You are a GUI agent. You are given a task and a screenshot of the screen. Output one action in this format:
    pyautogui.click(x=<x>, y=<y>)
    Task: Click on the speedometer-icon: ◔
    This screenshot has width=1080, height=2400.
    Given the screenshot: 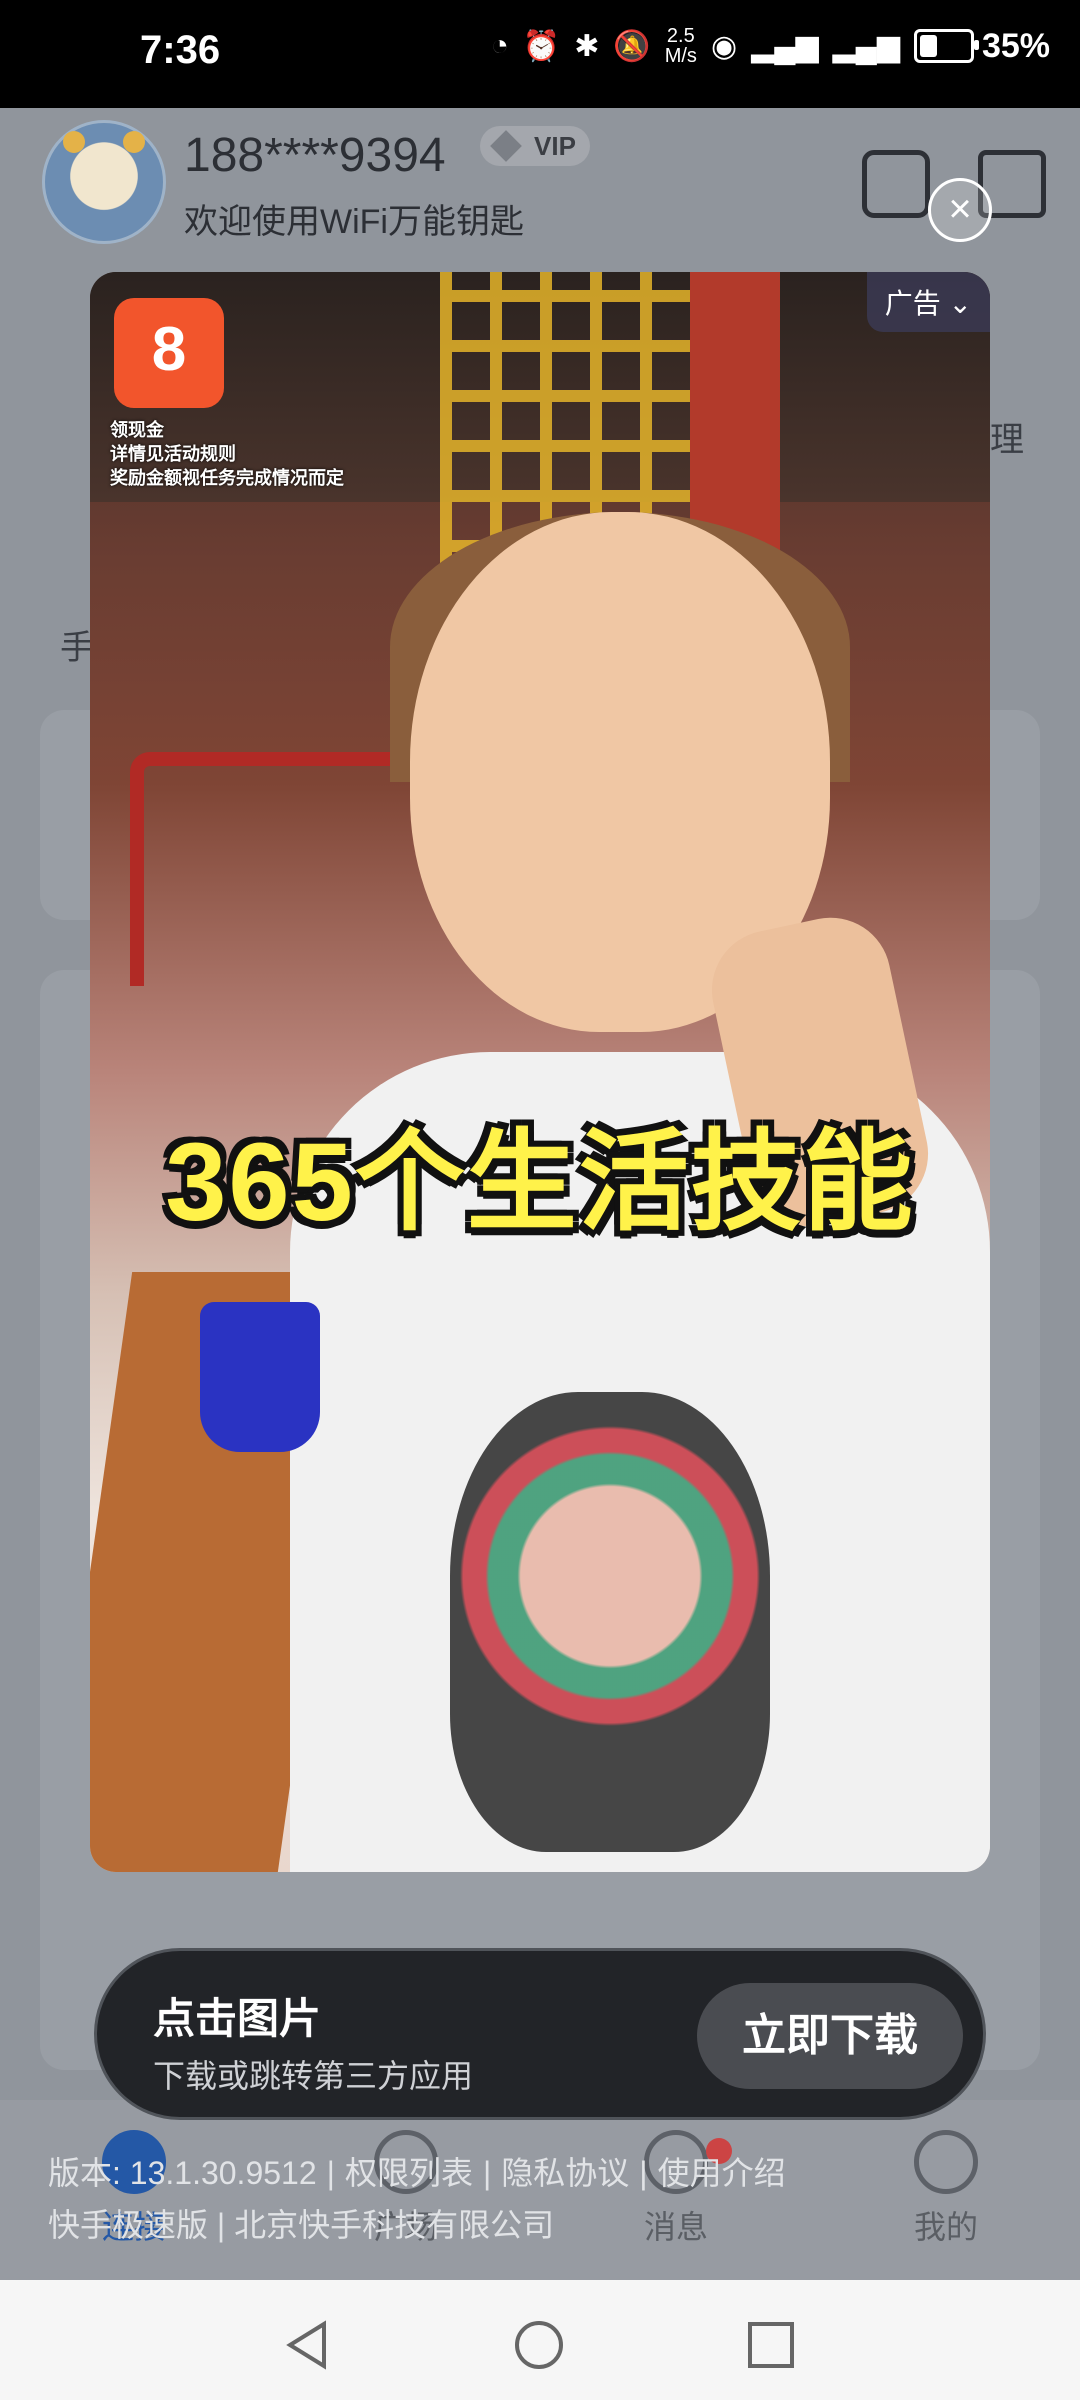 What is the action you would take?
    pyautogui.click(x=499, y=45)
    